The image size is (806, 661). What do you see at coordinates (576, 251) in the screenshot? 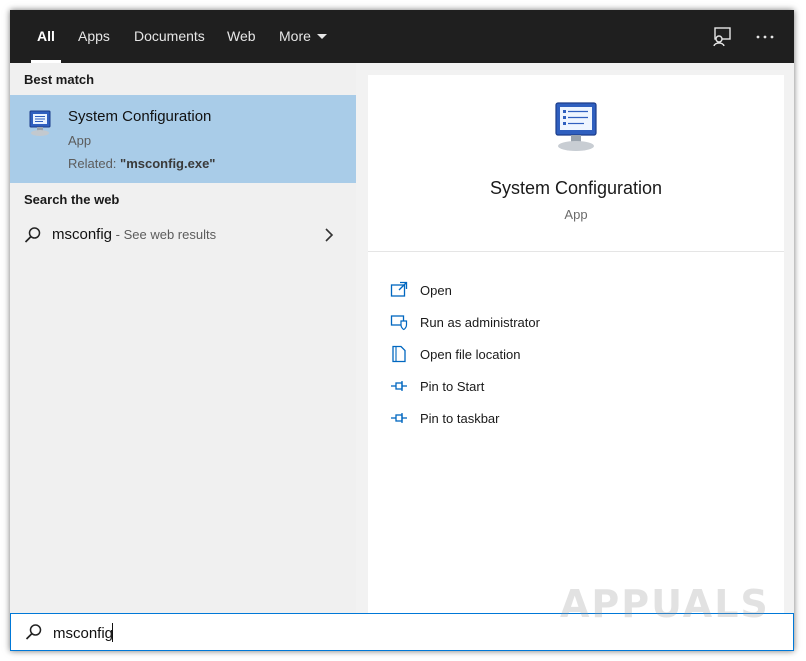
I see `preview-divider` at bounding box center [576, 251].